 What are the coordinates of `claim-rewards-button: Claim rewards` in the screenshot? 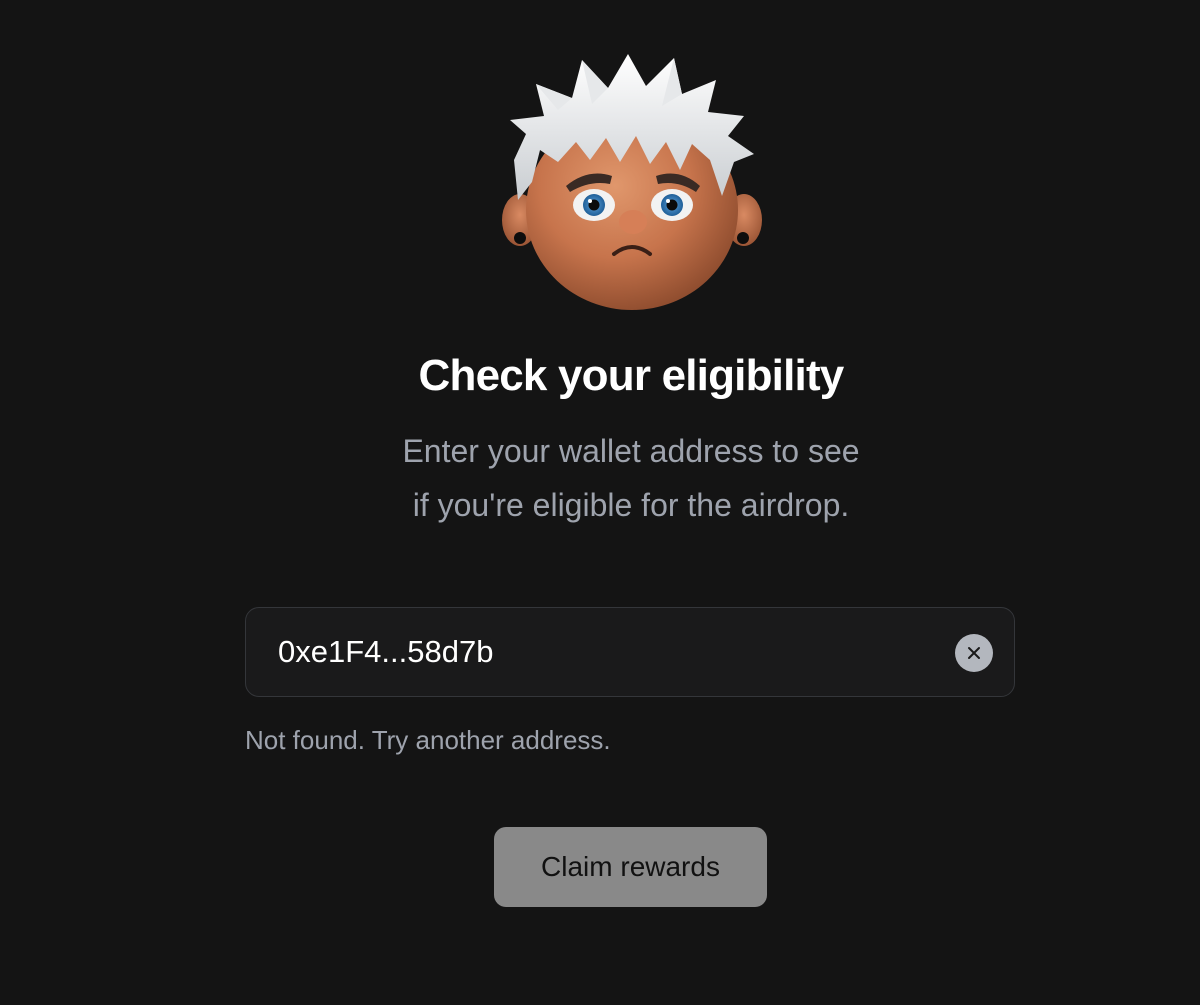 It's located at (630, 867).